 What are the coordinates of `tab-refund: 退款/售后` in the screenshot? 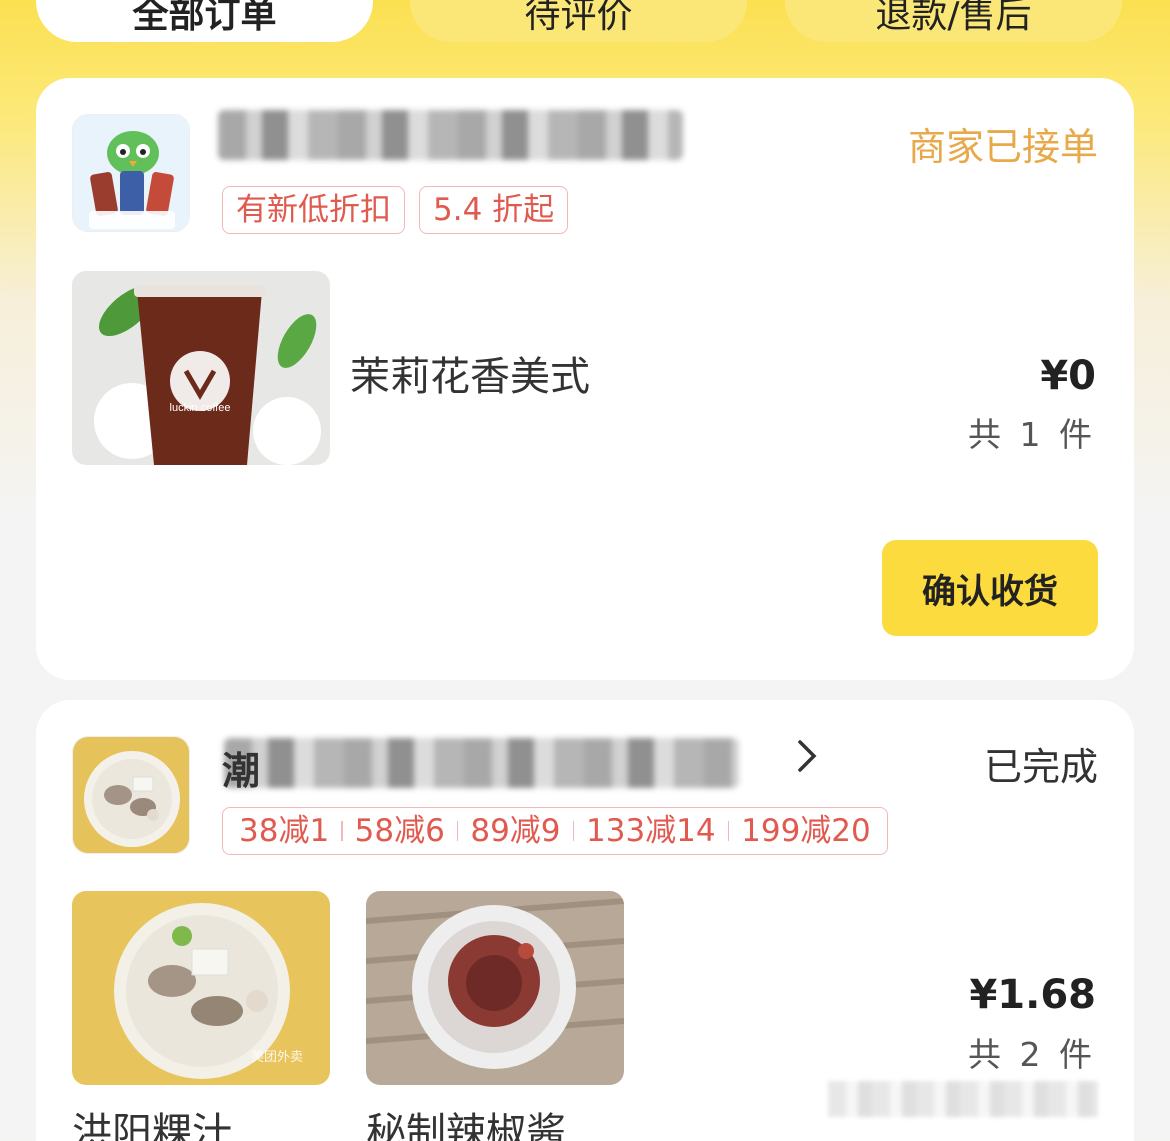 It's located at (953, 21).